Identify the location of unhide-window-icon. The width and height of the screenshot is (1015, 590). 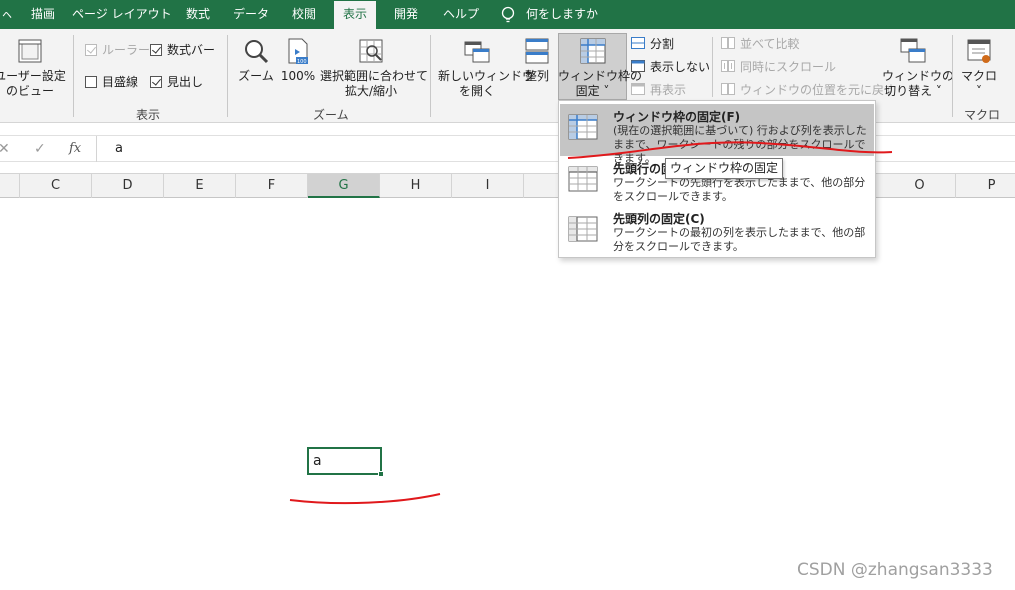
(638, 89).